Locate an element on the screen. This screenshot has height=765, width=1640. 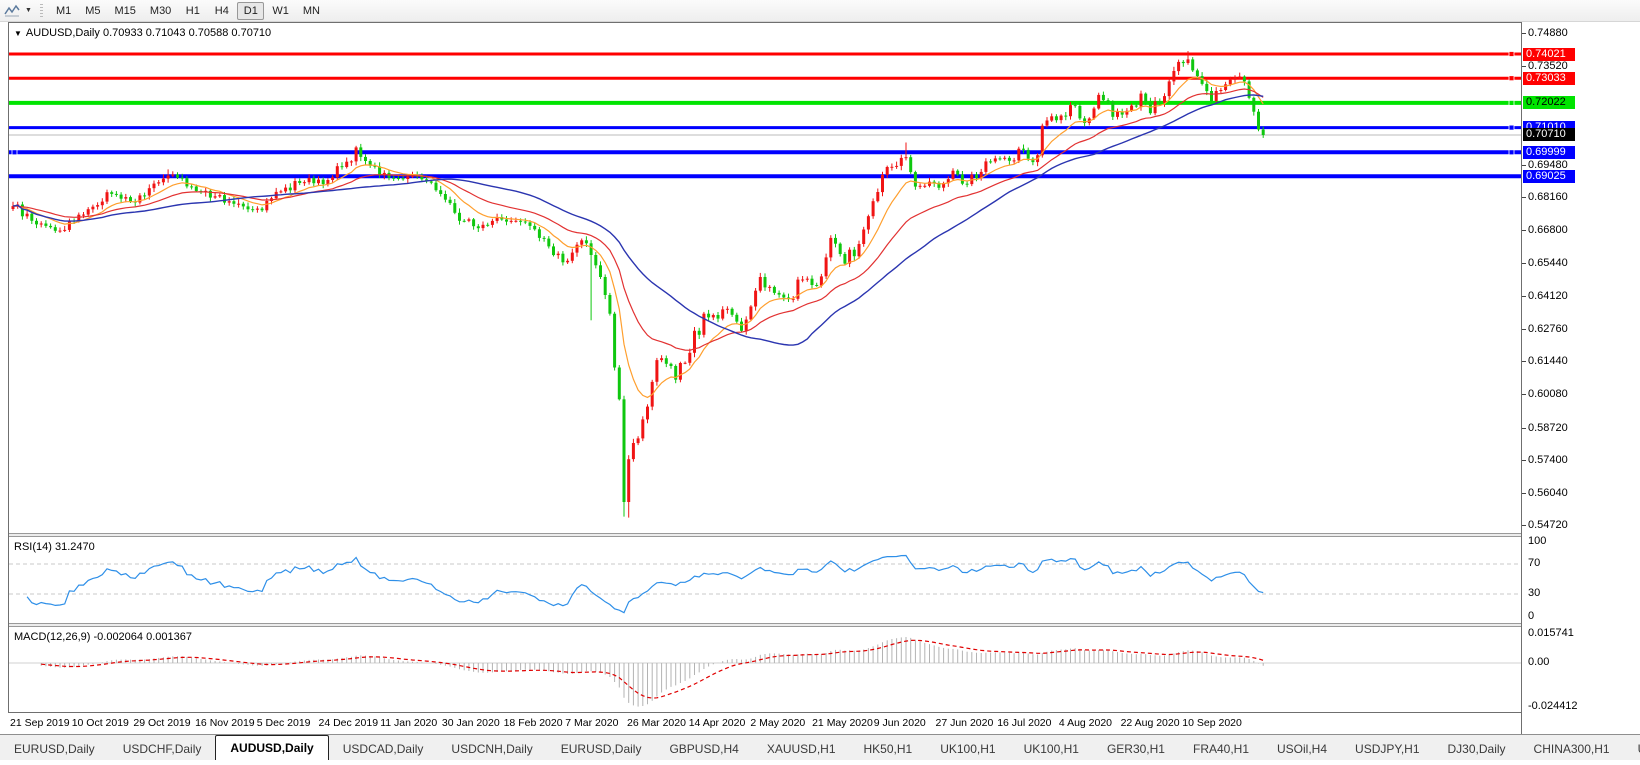
chart-symbol-label: AUDUSD,Daily is located at coordinates (62, 33).